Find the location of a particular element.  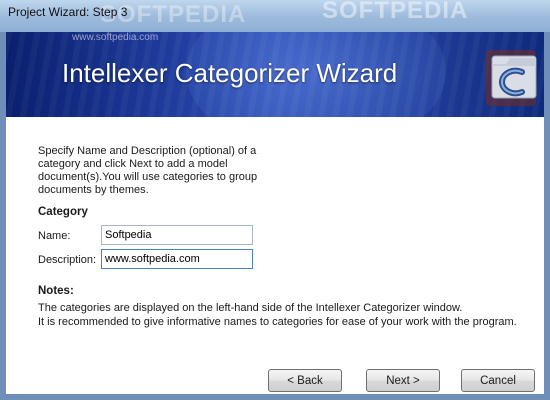

back-button: < Back is located at coordinates (305, 380).